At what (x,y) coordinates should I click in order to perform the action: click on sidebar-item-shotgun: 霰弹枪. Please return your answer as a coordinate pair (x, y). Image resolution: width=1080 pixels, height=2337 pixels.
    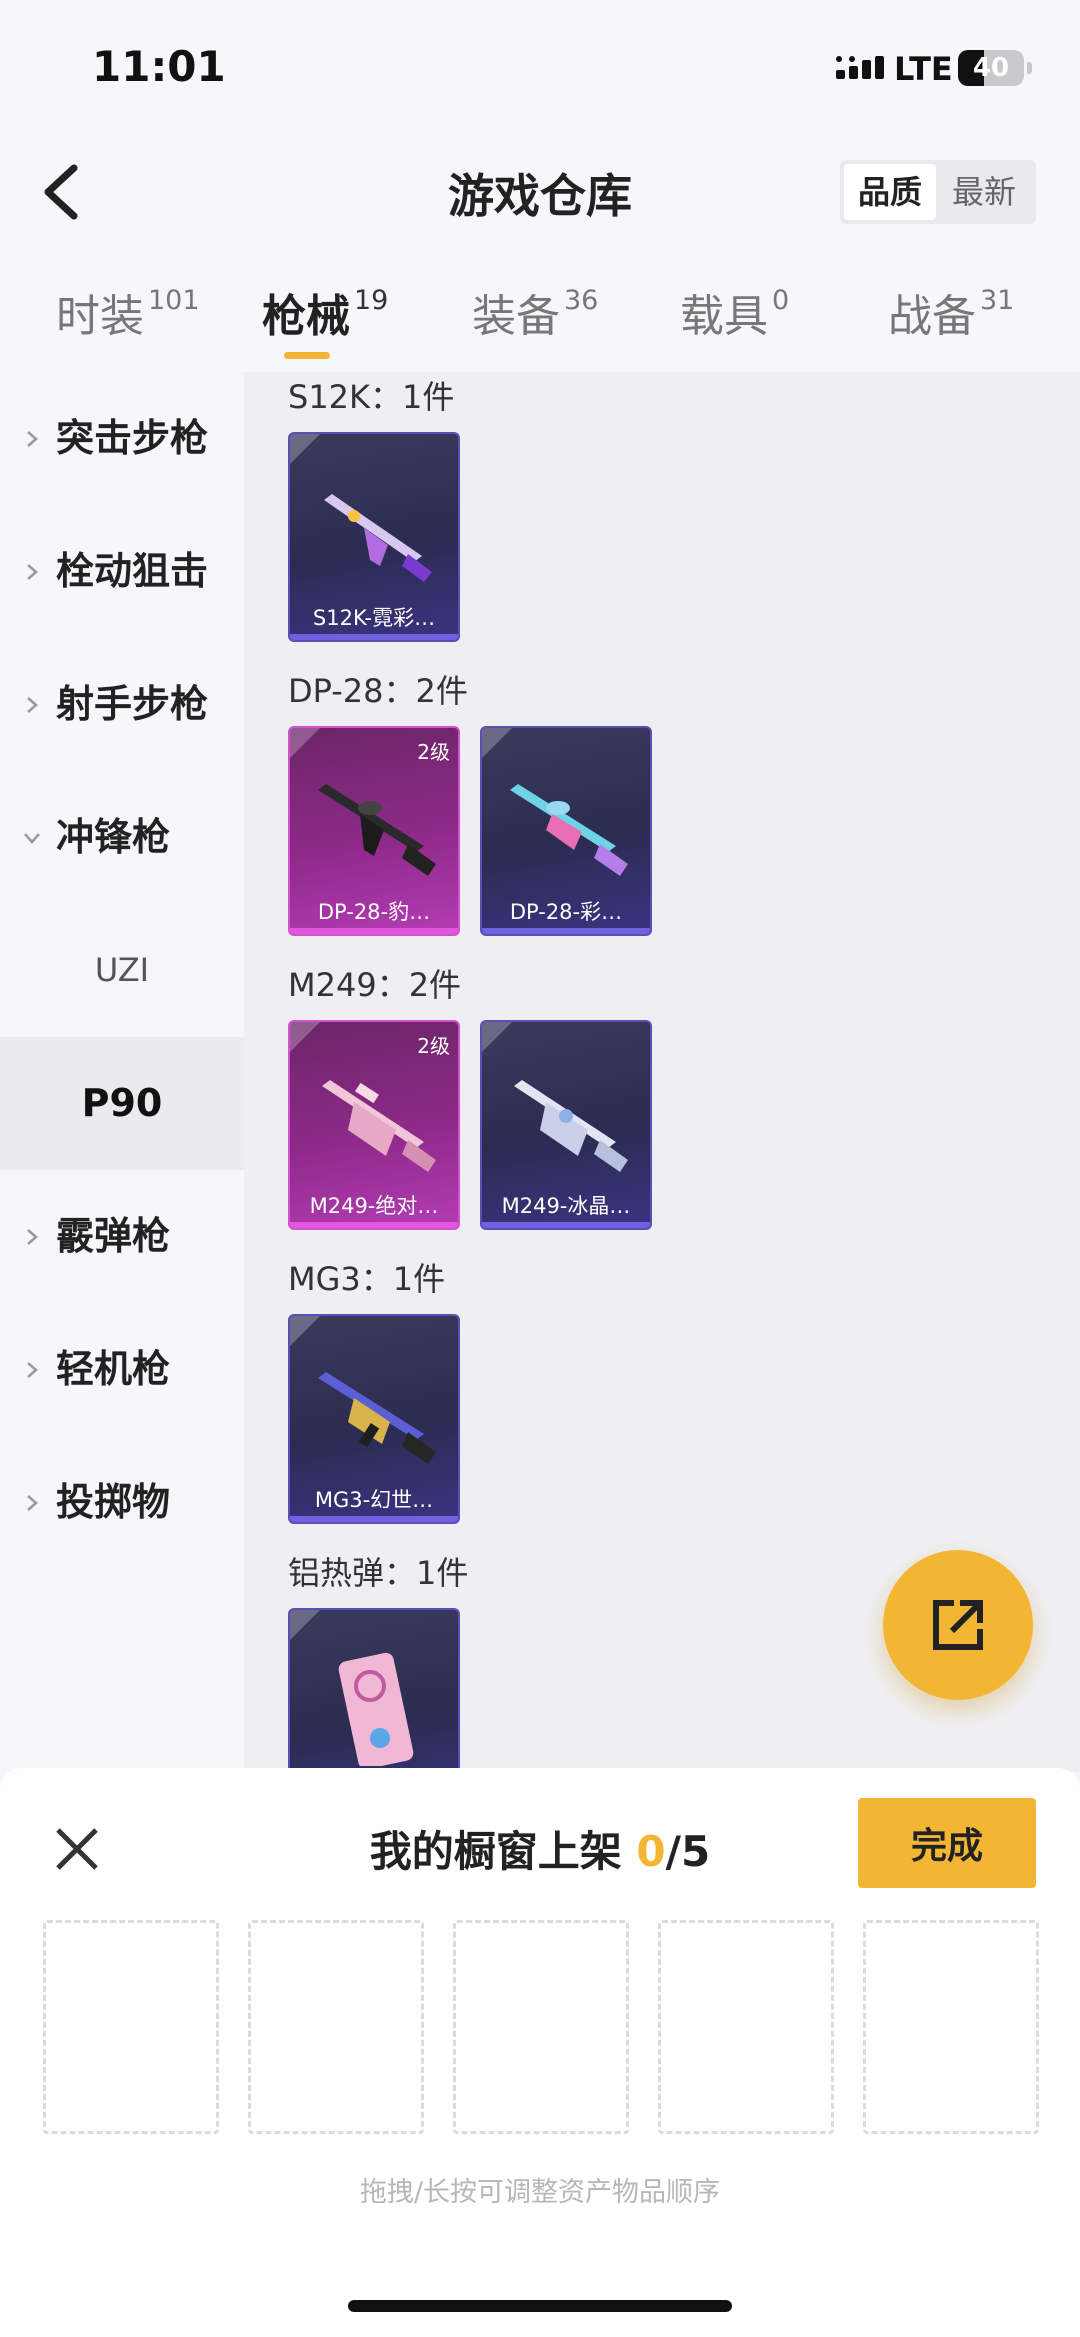
    Looking at the image, I should click on (122, 1236).